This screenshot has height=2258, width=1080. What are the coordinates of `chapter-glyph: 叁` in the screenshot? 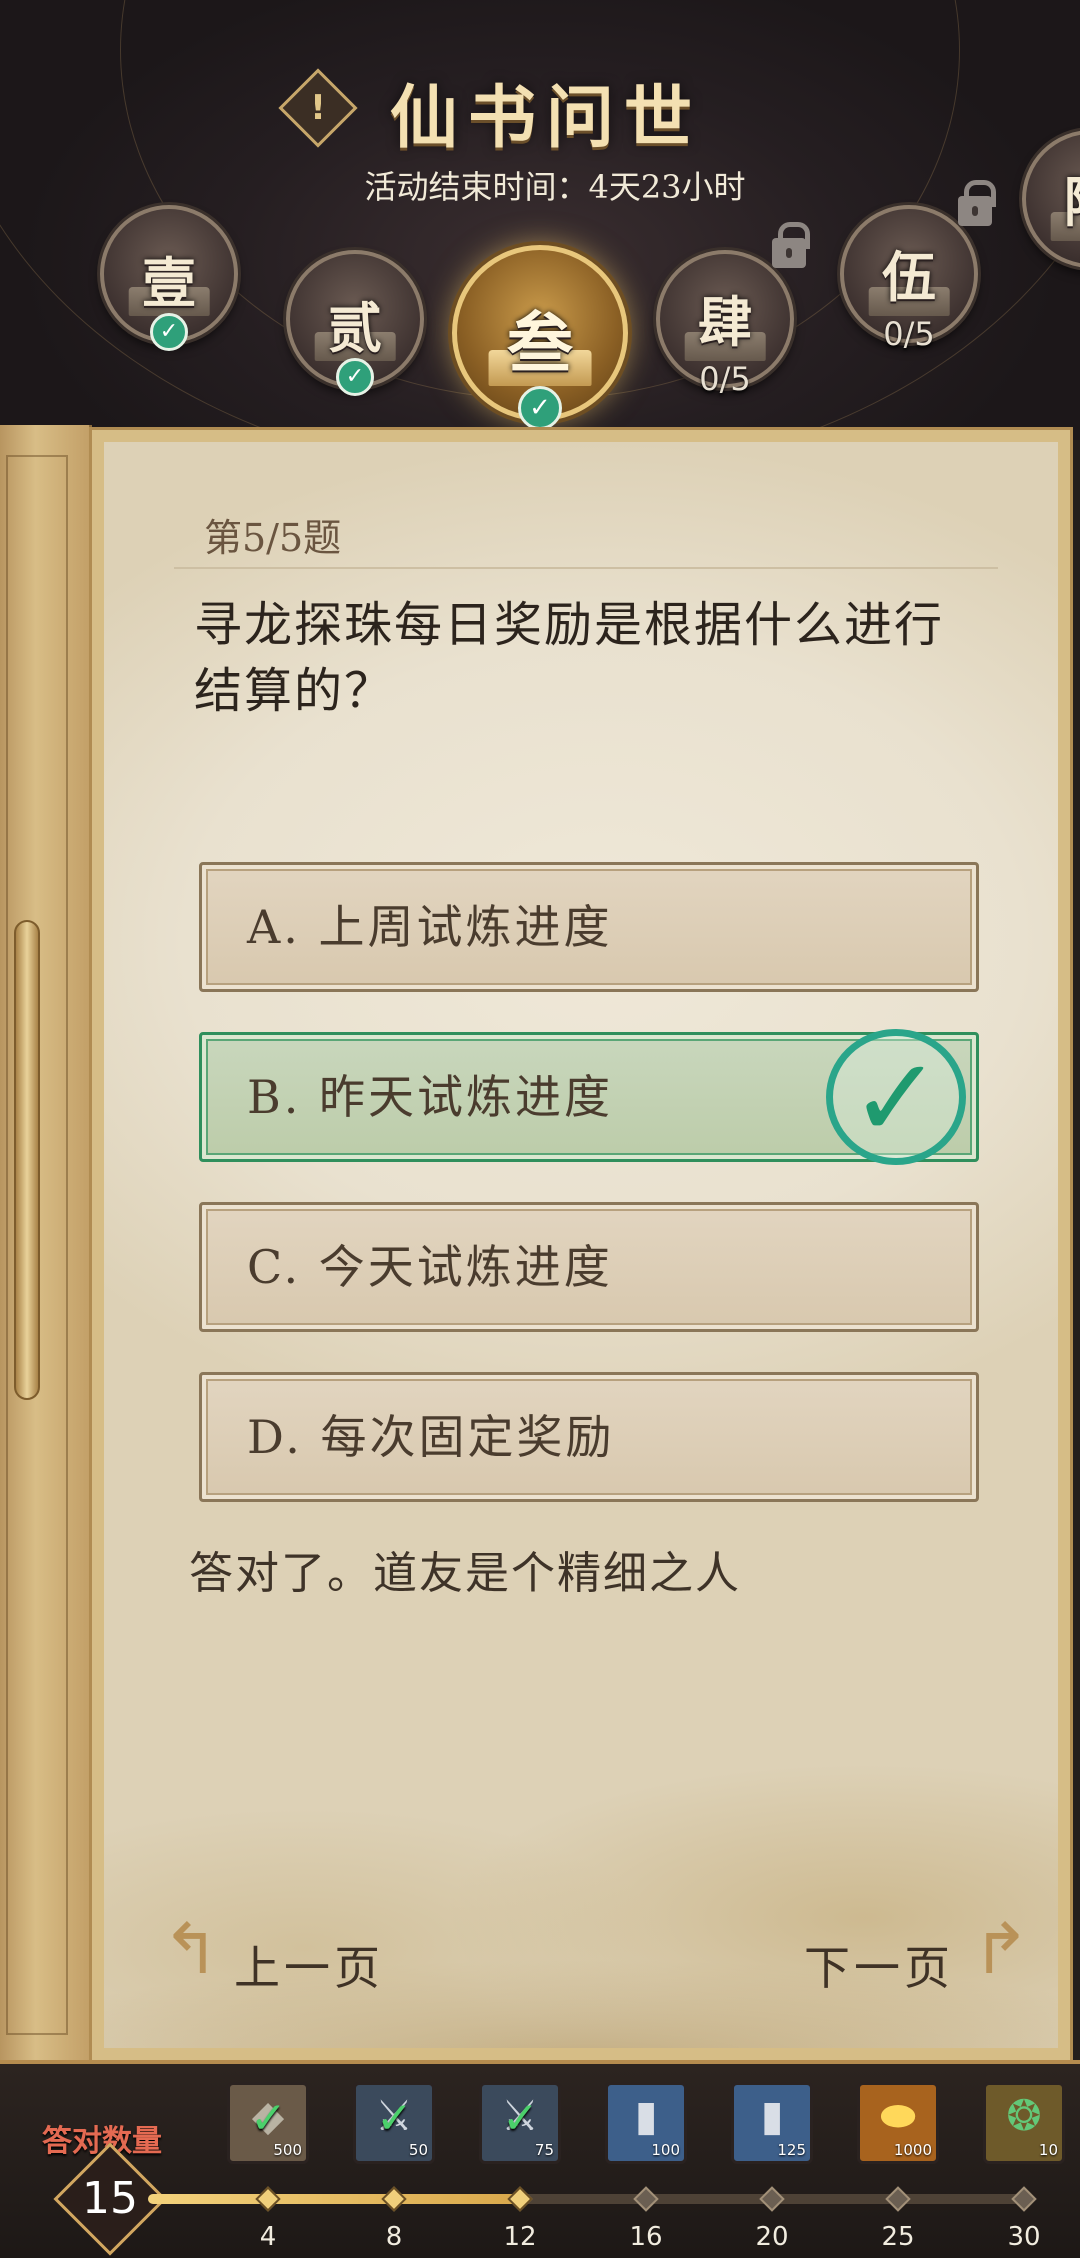 It's located at (540, 343).